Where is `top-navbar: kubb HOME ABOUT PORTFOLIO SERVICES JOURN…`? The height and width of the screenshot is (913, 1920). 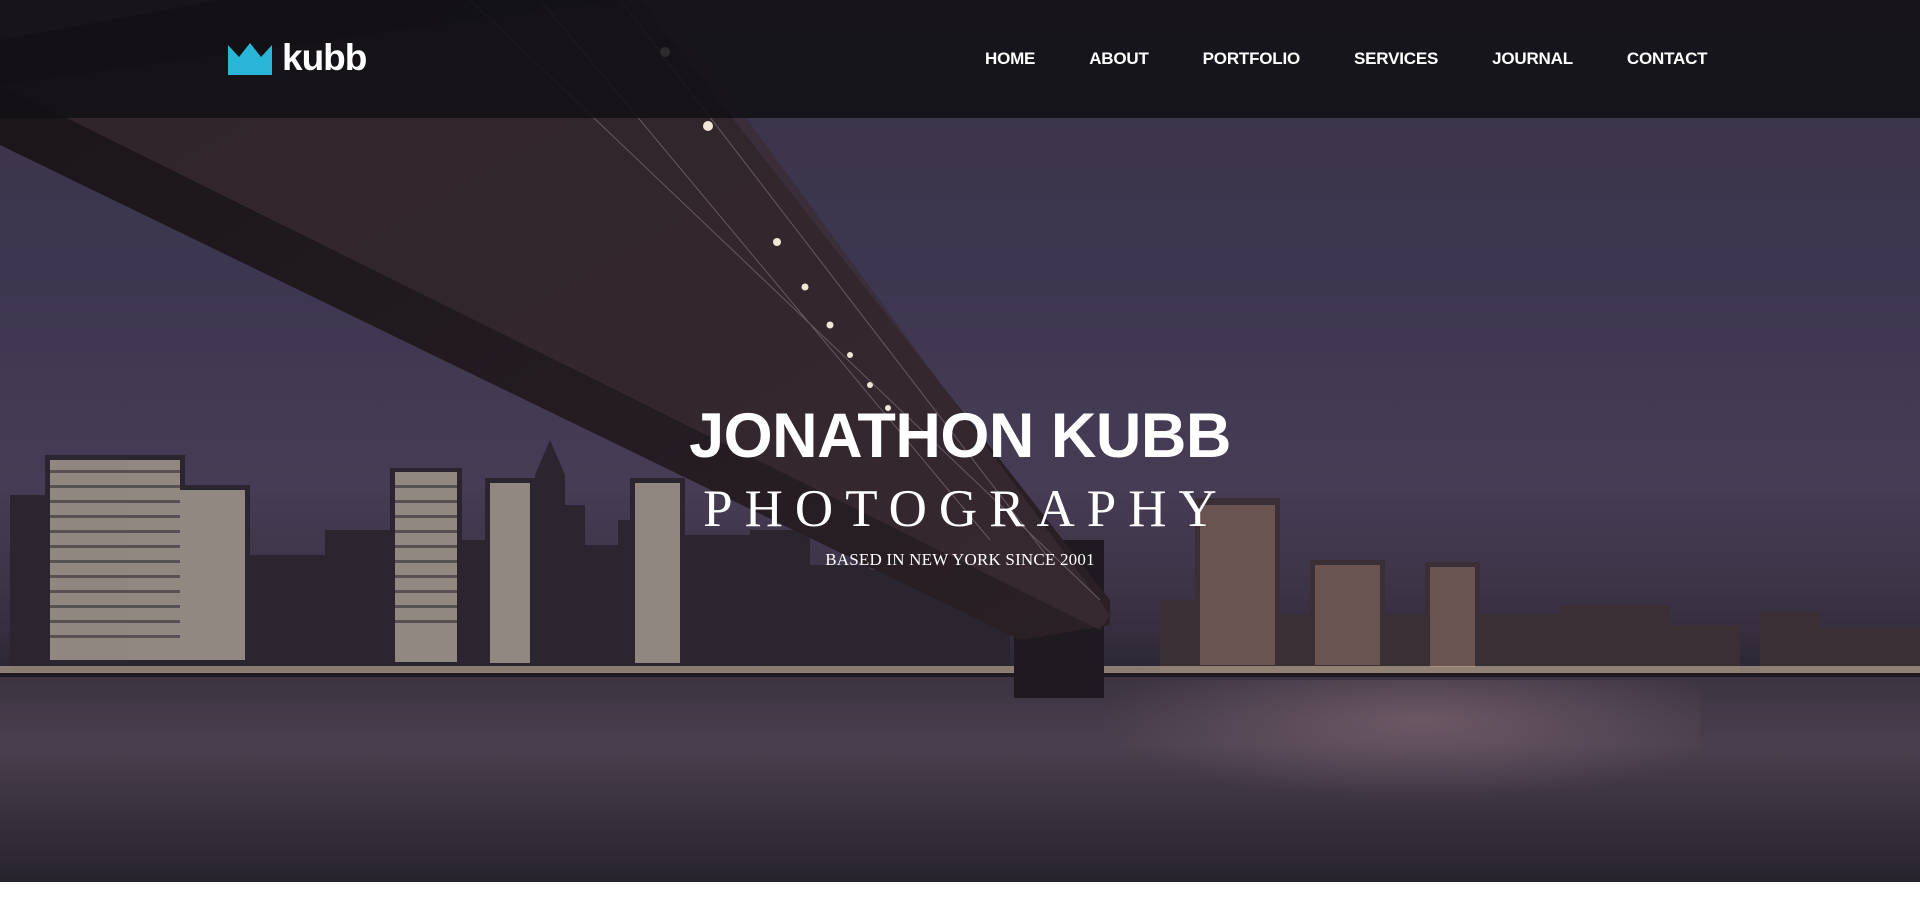
top-navbar: kubb HOME ABOUT PORTFOLIO SERVICES JOURN… is located at coordinates (960, 59).